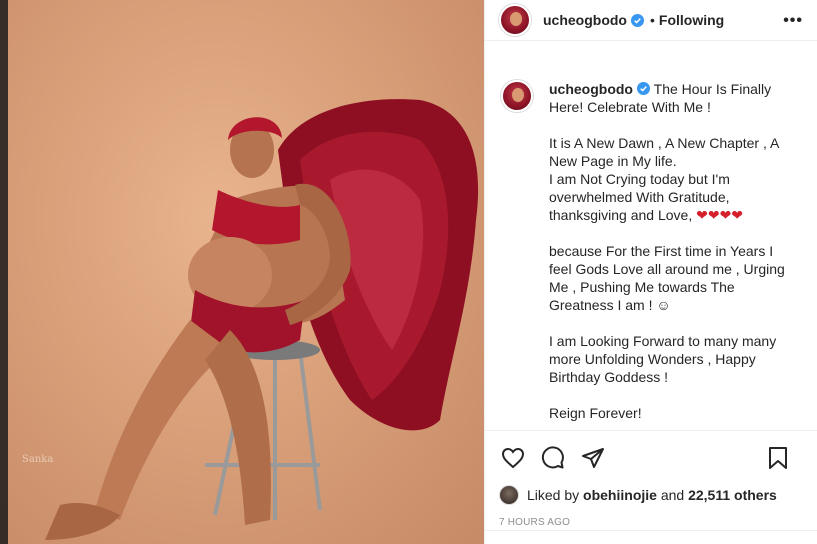  Describe the element at coordinates (593, 458) in the screenshot. I see `share-send-icon` at that location.